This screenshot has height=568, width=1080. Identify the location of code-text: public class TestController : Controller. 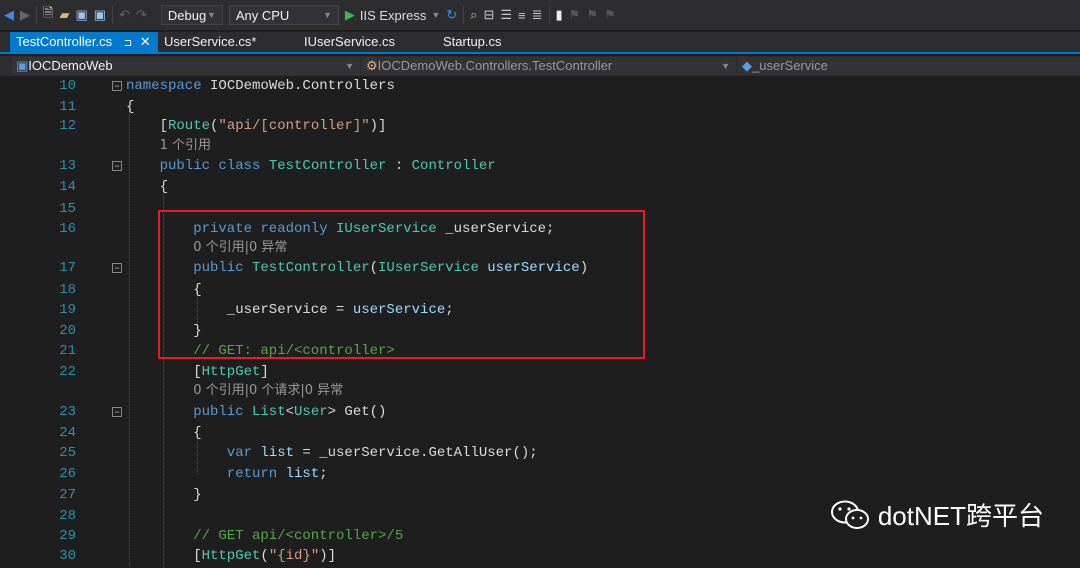
(328, 166).